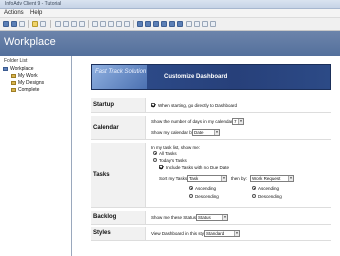 The width and height of the screenshot is (340, 256). I want to click on backlog-status-label: Show me these Status:, so click(174, 217).